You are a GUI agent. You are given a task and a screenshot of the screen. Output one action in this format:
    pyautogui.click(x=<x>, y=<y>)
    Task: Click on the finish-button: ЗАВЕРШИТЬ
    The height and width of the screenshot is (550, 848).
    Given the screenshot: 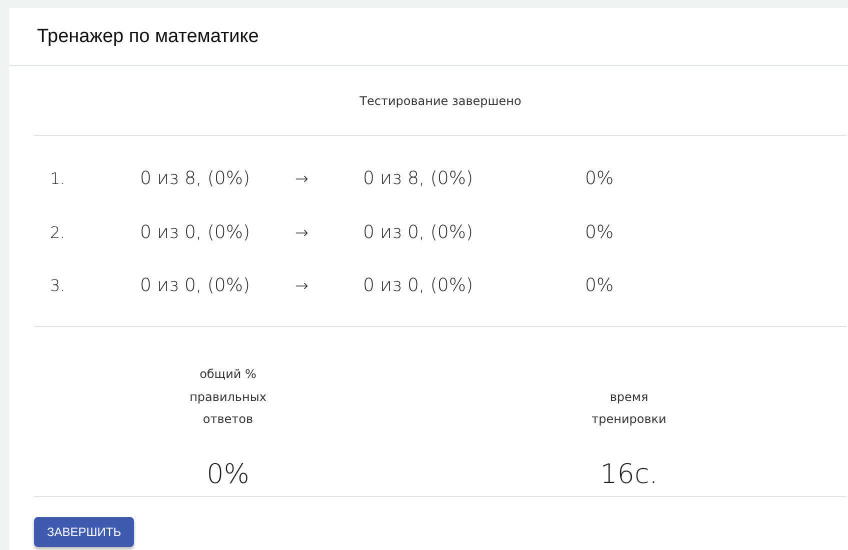 What is the action you would take?
    pyautogui.click(x=84, y=531)
    